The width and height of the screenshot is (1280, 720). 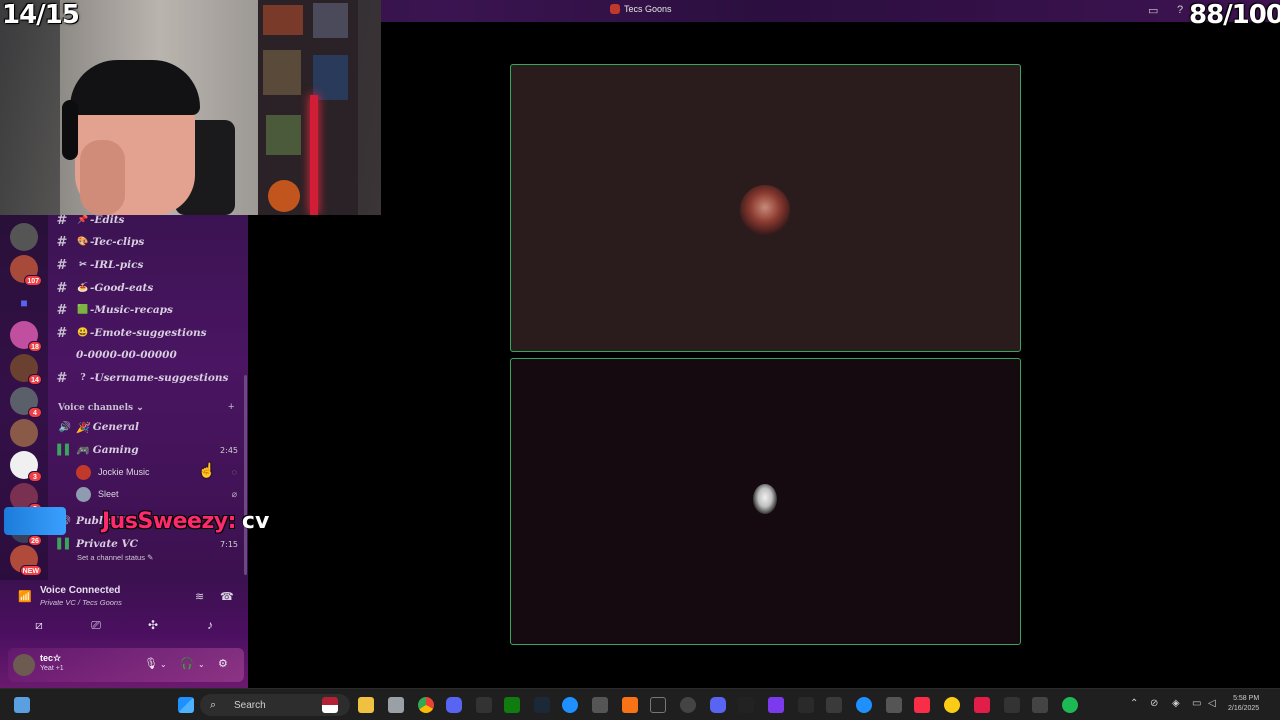 What do you see at coordinates (186, 705) in the screenshot?
I see `start-icon` at bounding box center [186, 705].